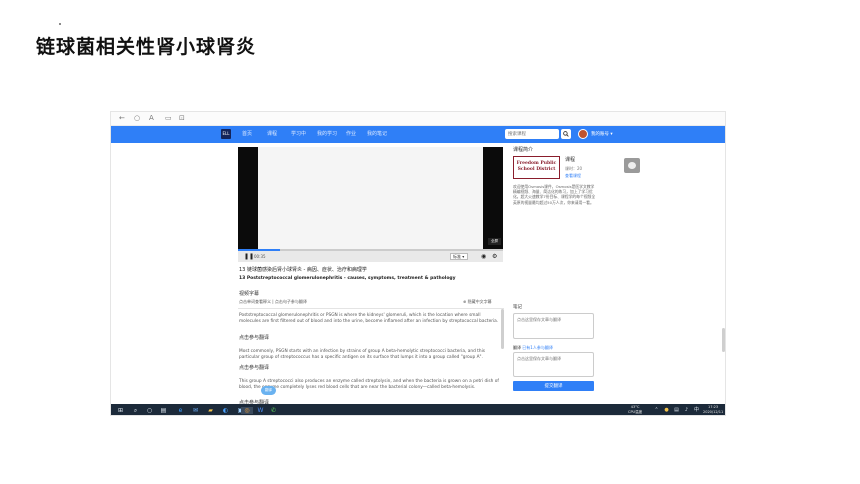  Describe the element at coordinates (723, 340) in the screenshot. I see `page-scrollbar` at that location.